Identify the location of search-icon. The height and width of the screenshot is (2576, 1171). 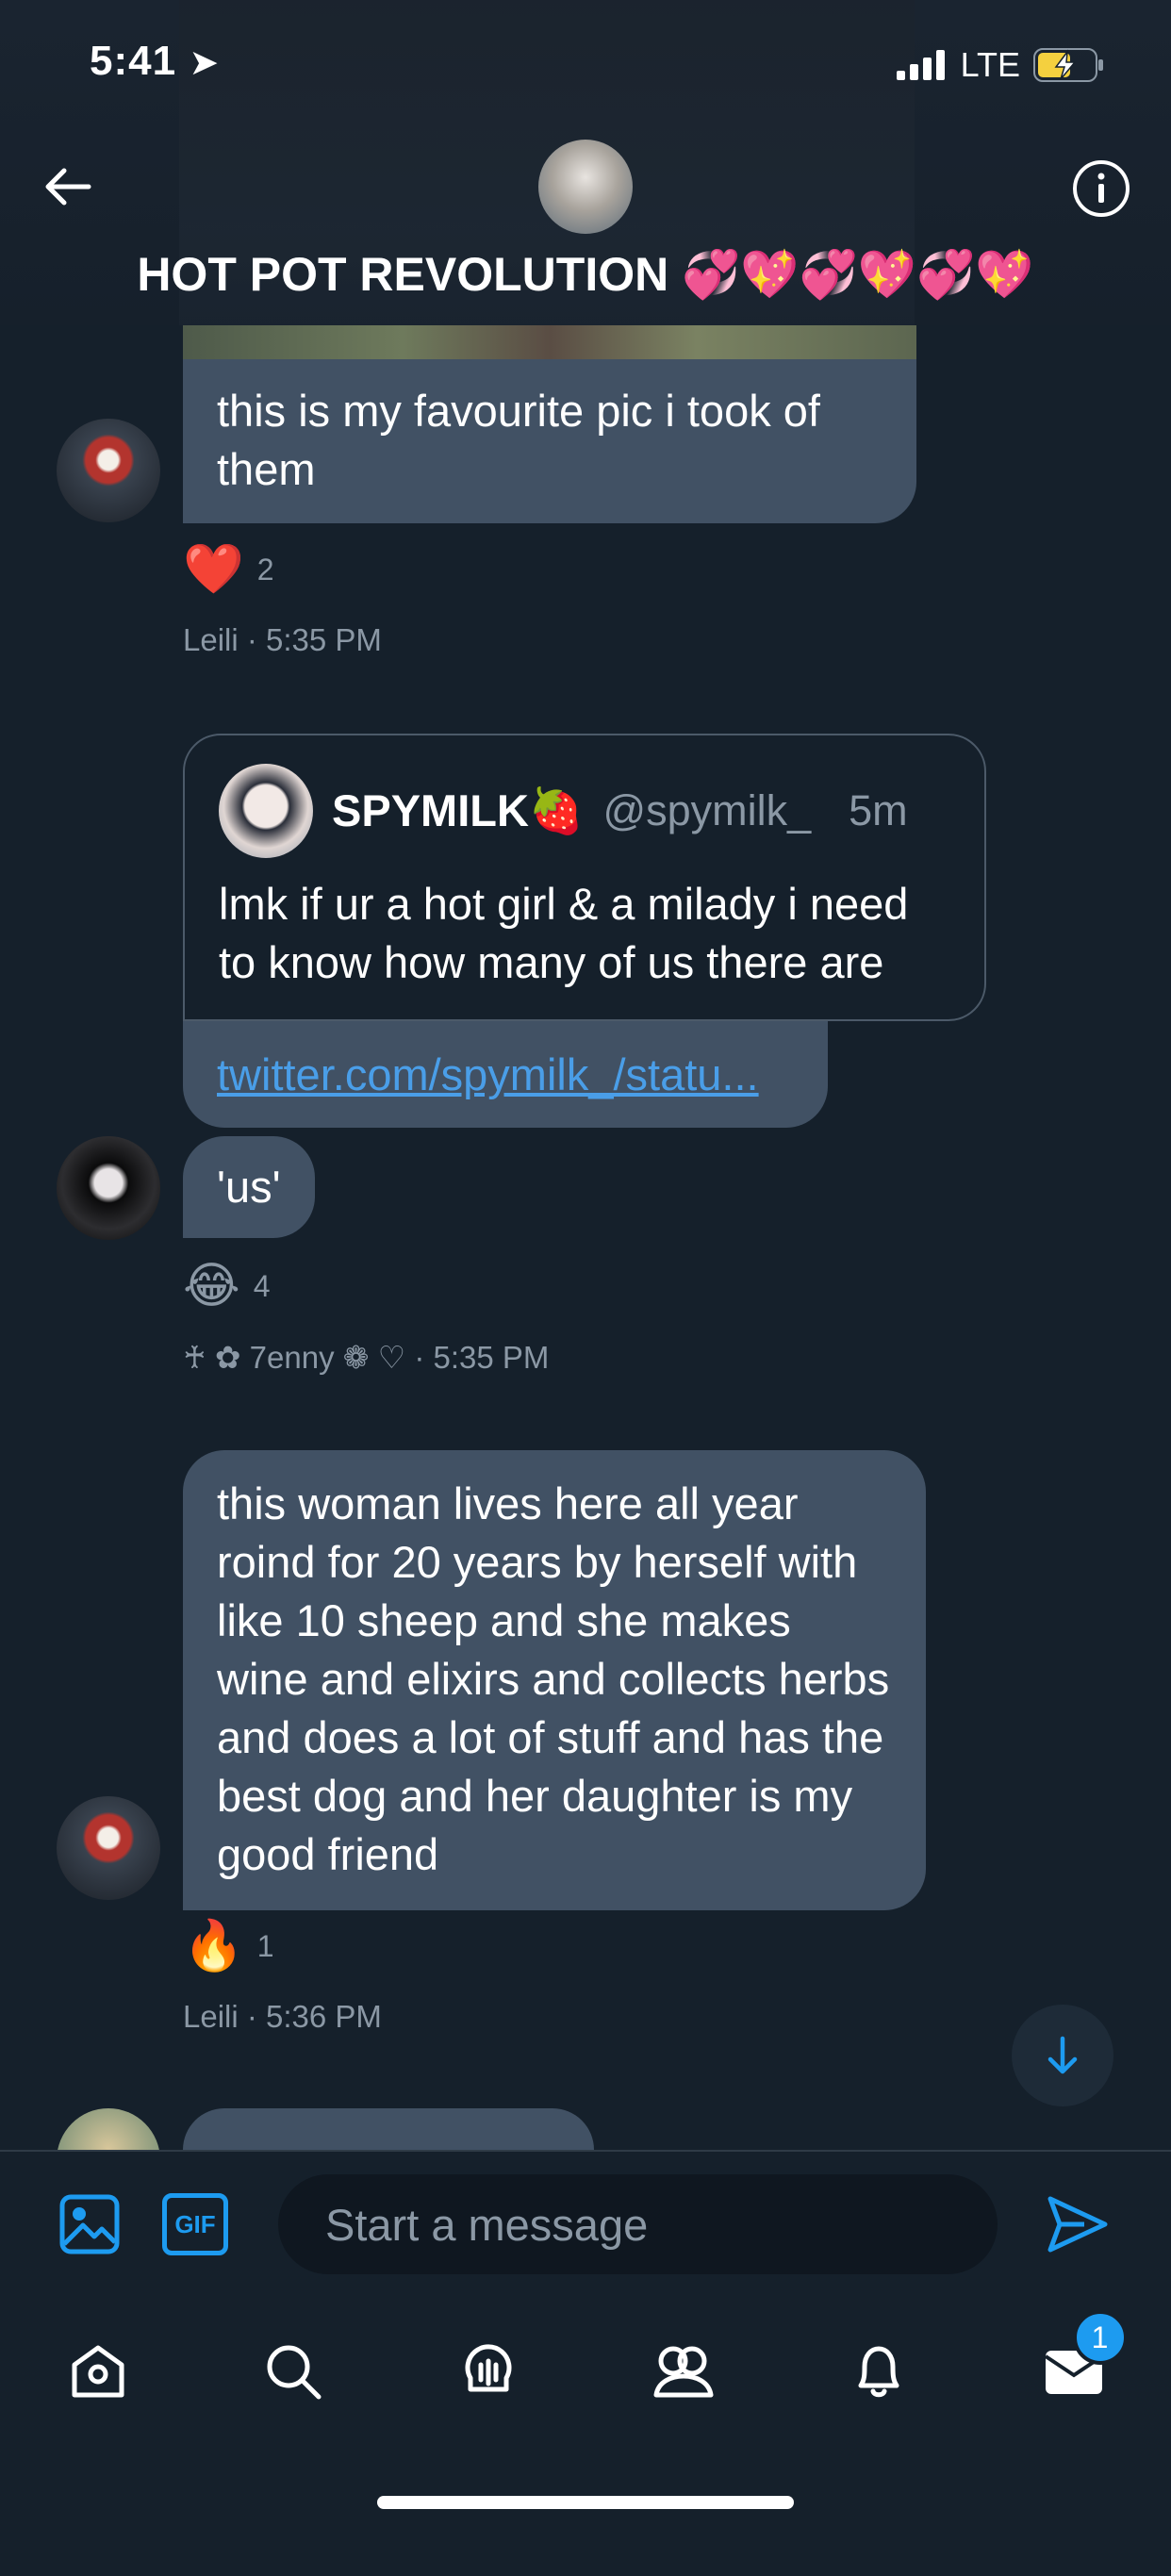
(294, 2372).